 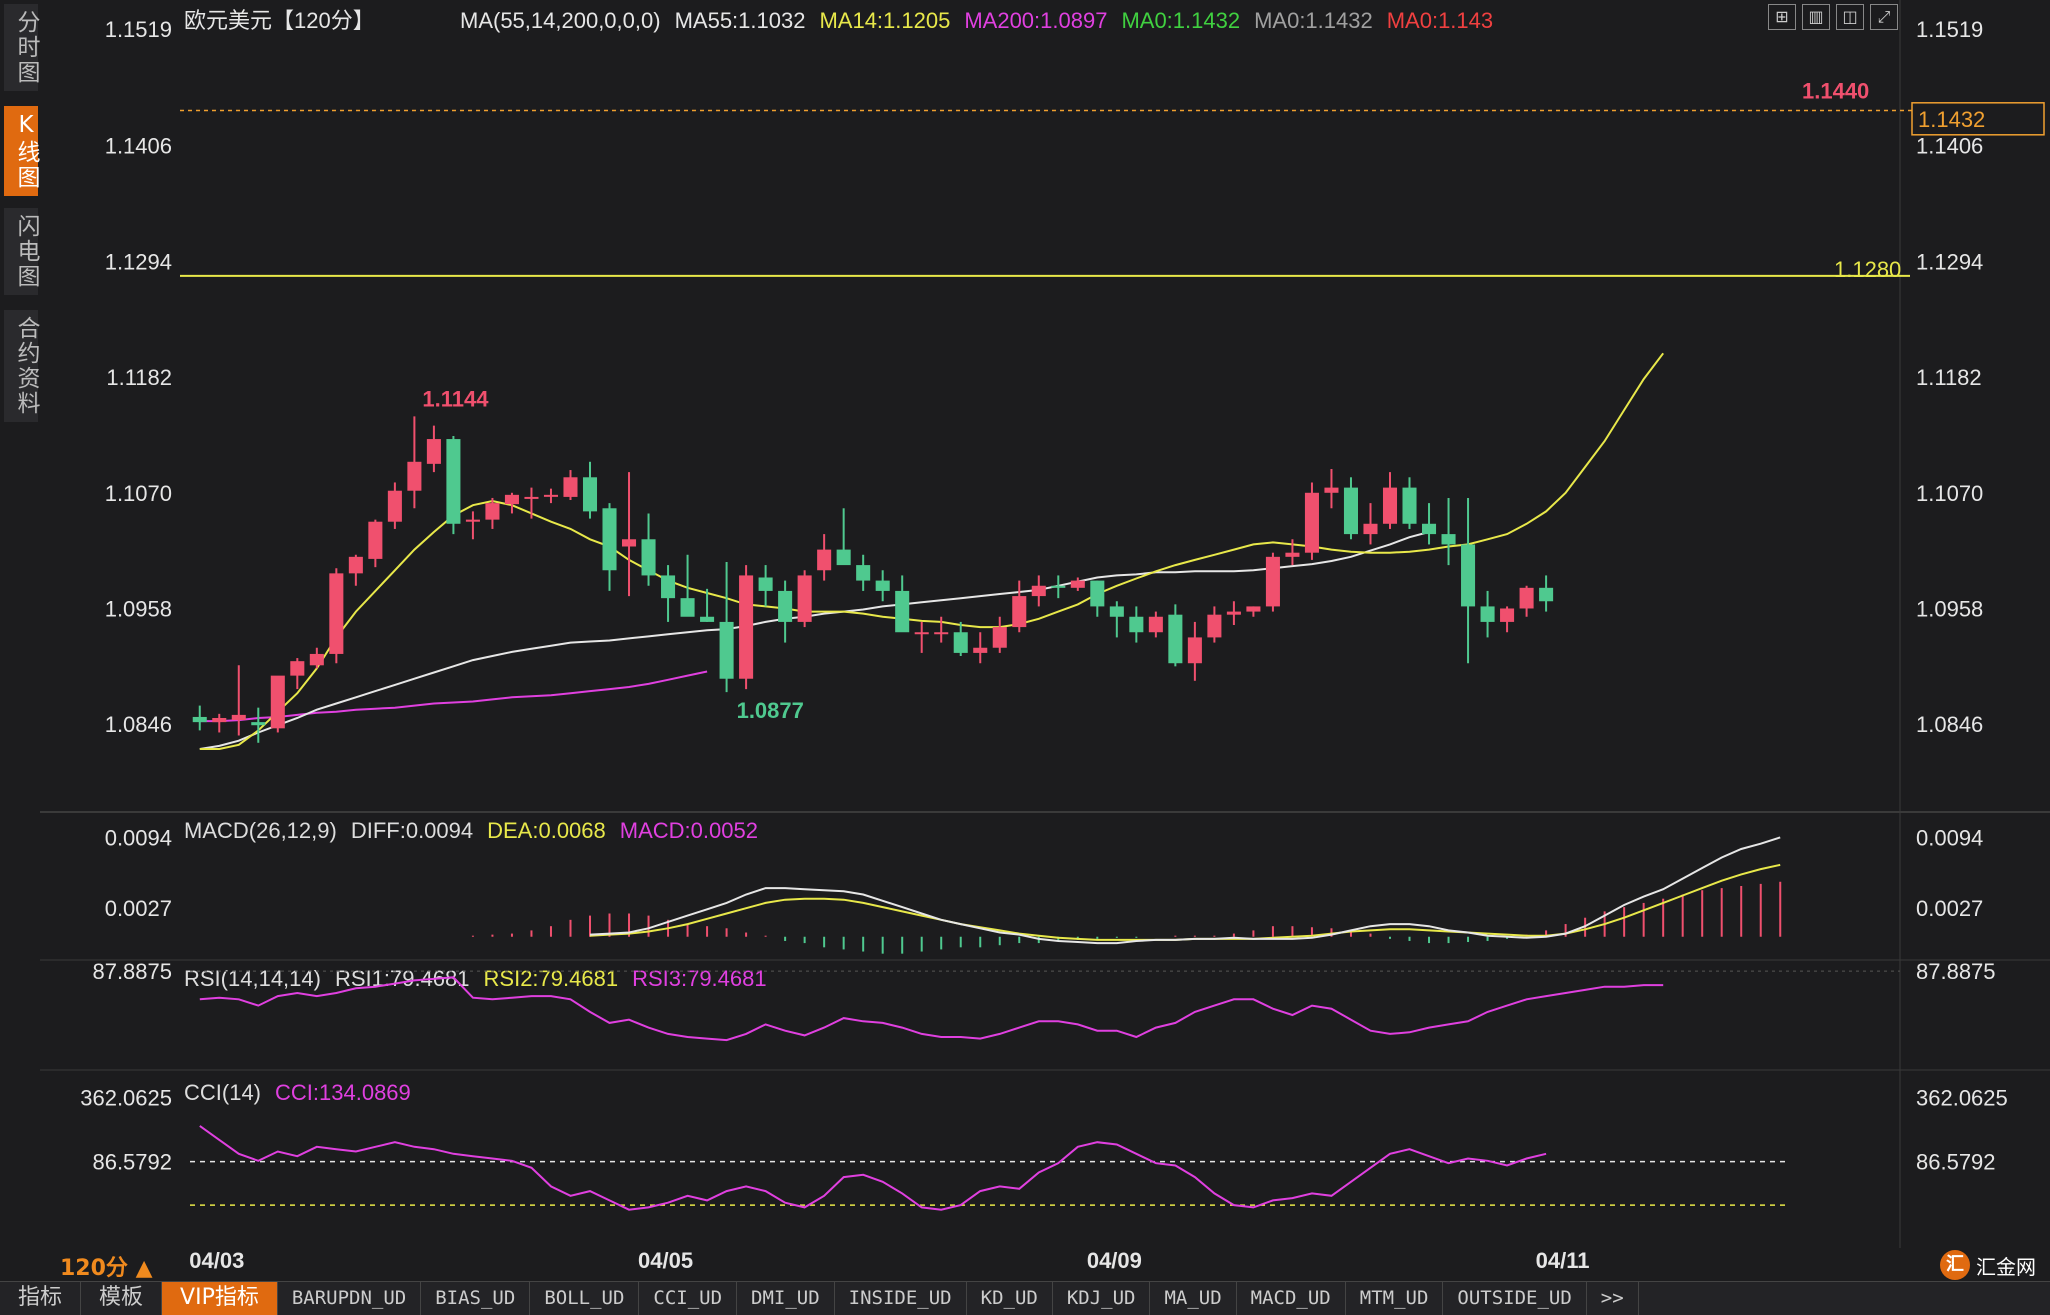 What do you see at coordinates (1949, 146) in the screenshot?
I see `price-ytick-right-1: 1.1406` at bounding box center [1949, 146].